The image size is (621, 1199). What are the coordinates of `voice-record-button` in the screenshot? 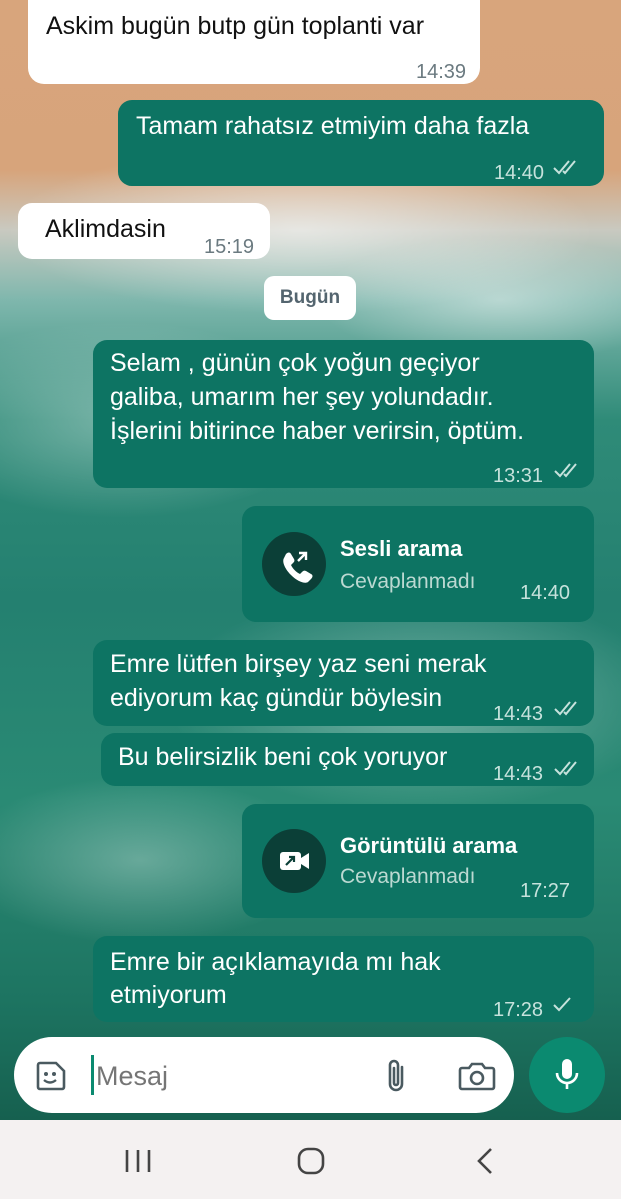 It's located at (567, 1075).